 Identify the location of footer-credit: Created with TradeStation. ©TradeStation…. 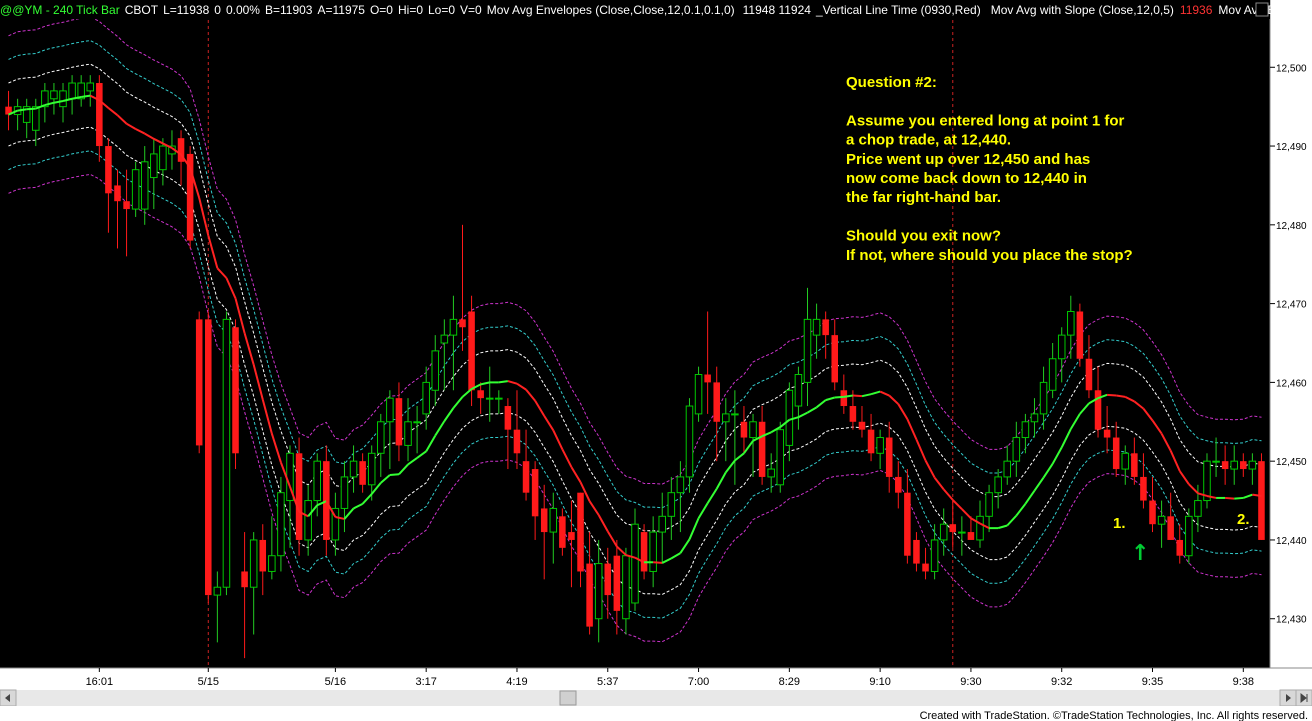
(1114, 715).